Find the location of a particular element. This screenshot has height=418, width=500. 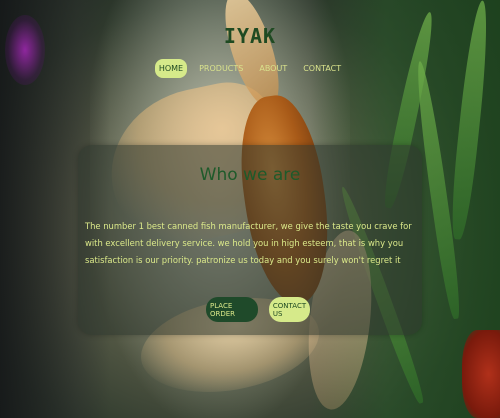

hero-actions: PLACE ORDER CONTACT US is located at coordinates (250, 309).